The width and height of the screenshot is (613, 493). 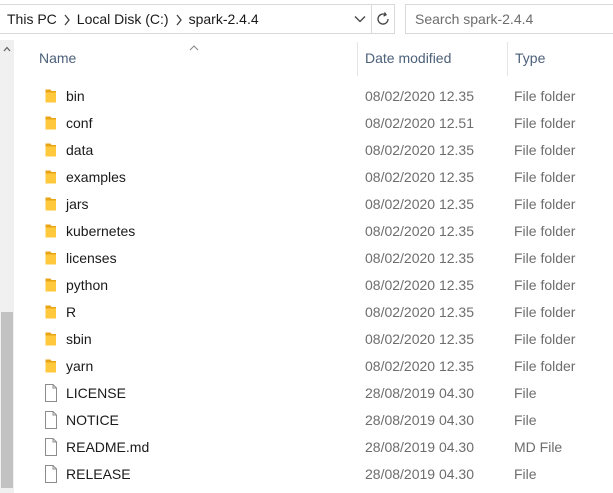 I want to click on address-bar: This PC Local Disk (C:) spark-2.4.4, so click(x=186, y=19).